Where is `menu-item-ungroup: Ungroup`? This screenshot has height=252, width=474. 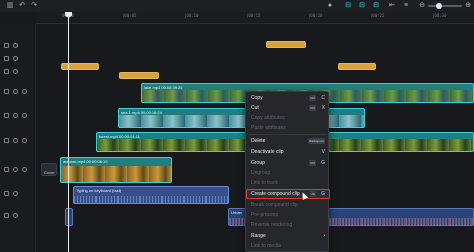
menu-item-ungroup: Ungroup is located at coordinates (288, 173).